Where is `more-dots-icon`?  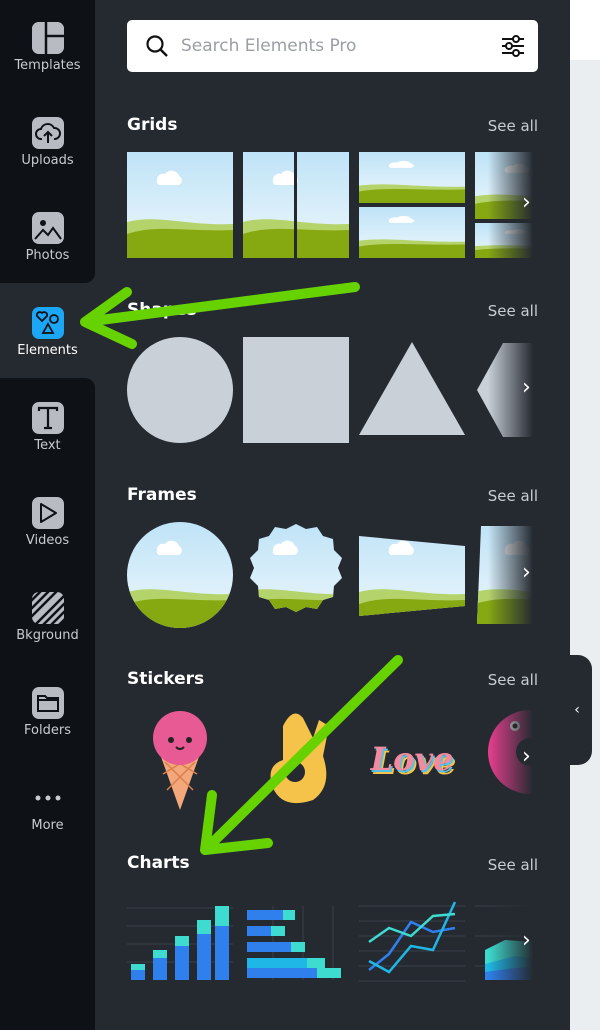 more-dots-icon is located at coordinates (48, 798).